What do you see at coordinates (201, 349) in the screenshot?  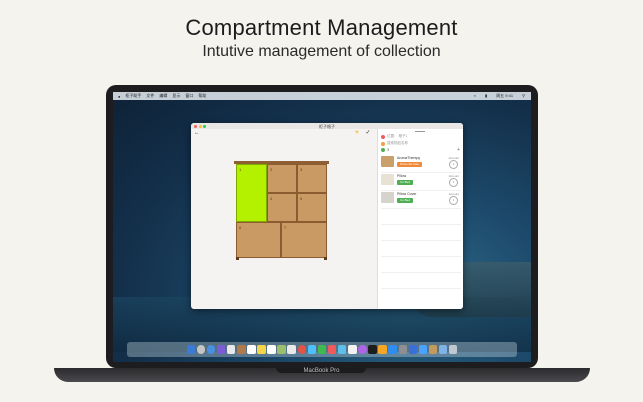 I see `launchpad-icon` at bounding box center [201, 349].